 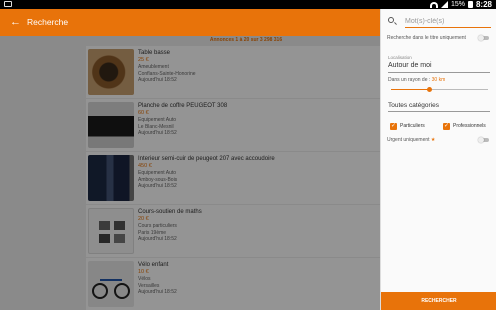 I want to click on category-select: Toutes catégories, so click(x=439, y=106).